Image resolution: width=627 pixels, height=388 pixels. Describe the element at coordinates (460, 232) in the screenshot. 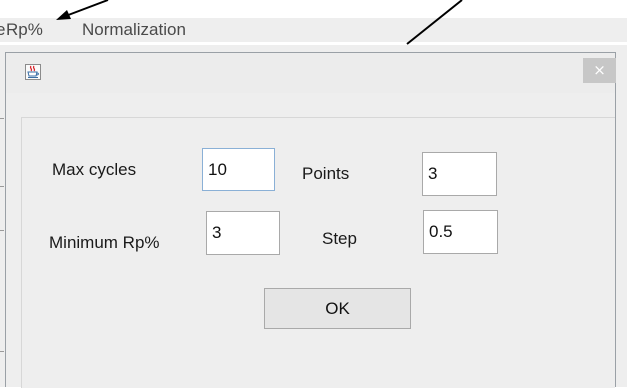

I see `step-input` at that location.